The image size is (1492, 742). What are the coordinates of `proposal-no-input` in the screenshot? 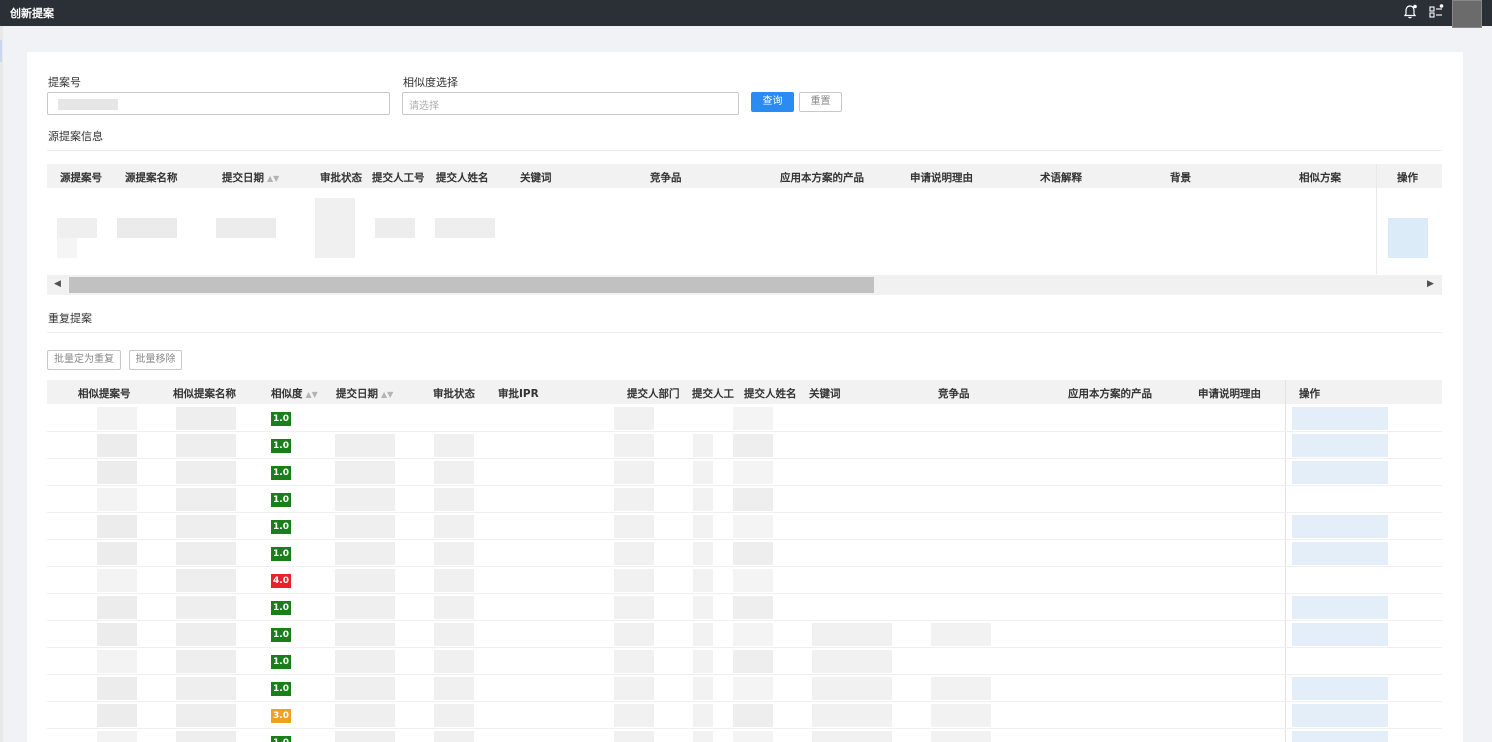 It's located at (218, 103).